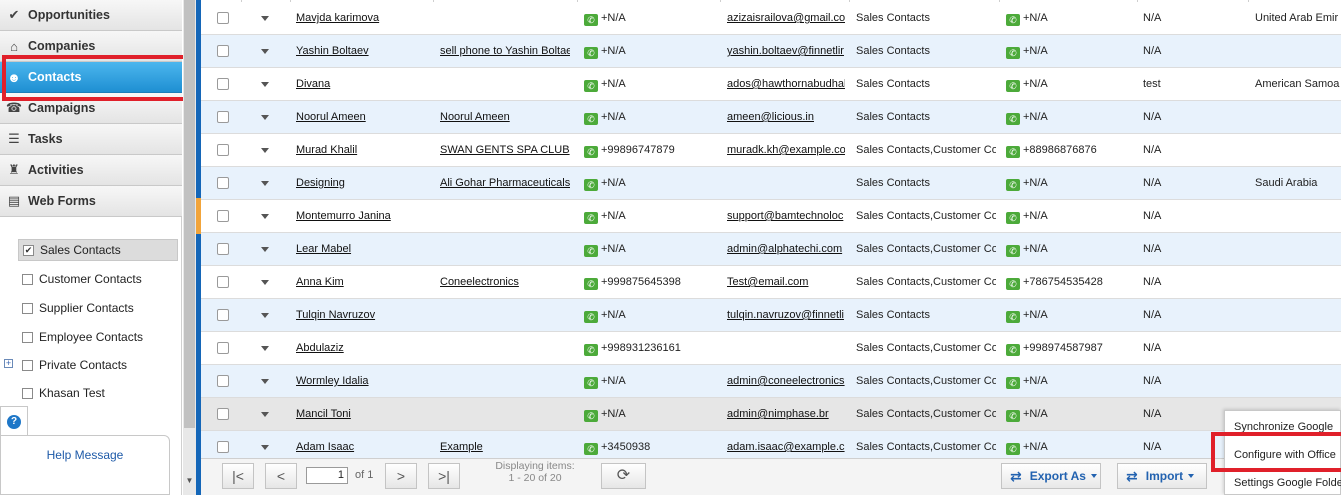  I want to click on cell-name: Wormley Idalia, so click(361, 381).